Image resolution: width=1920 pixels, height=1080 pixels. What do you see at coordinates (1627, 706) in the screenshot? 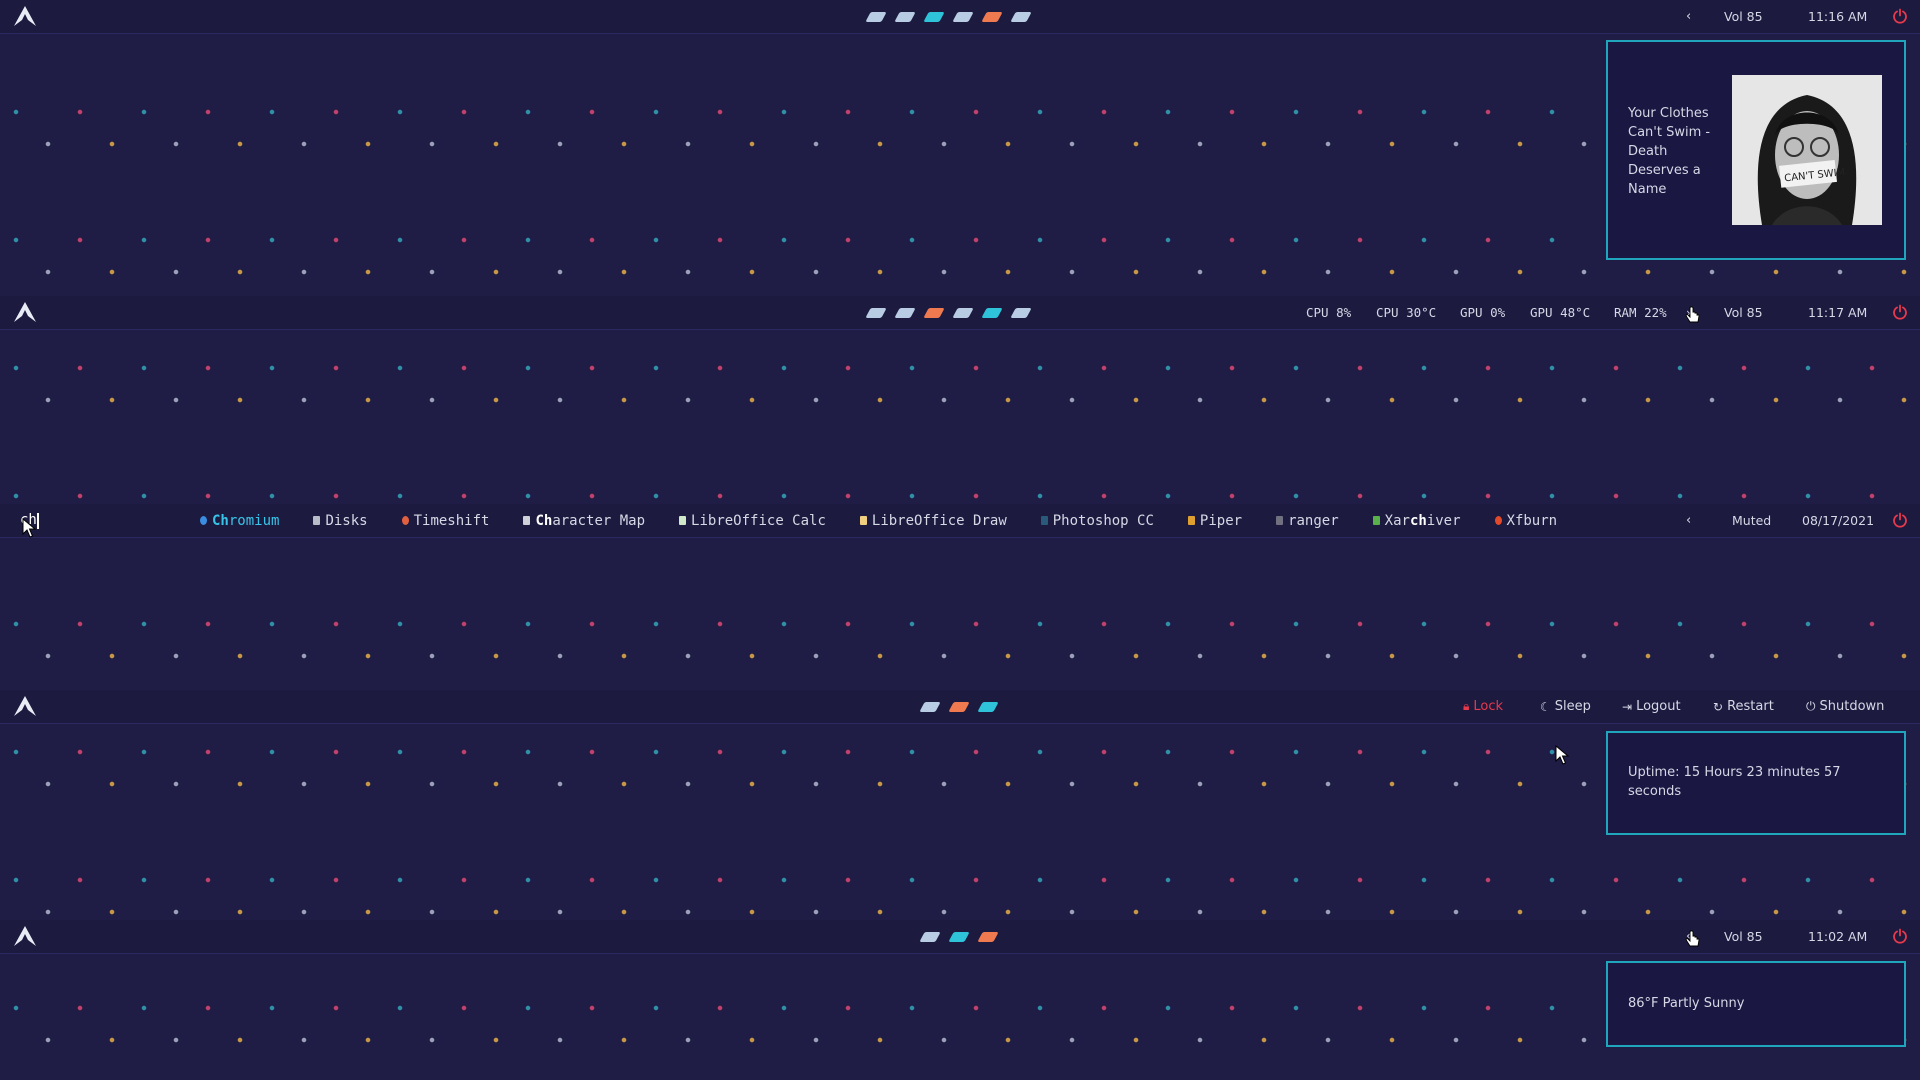
I see `logout-icon: ⇥` at bounding box center [1627, 706].